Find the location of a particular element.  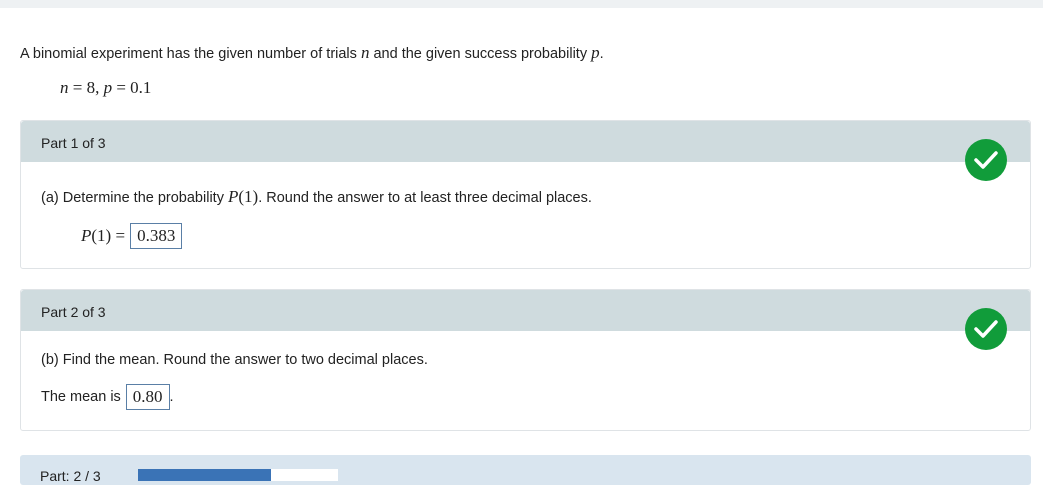

part1-label: Part 1 of 3 is located at coordinates (73, 143).